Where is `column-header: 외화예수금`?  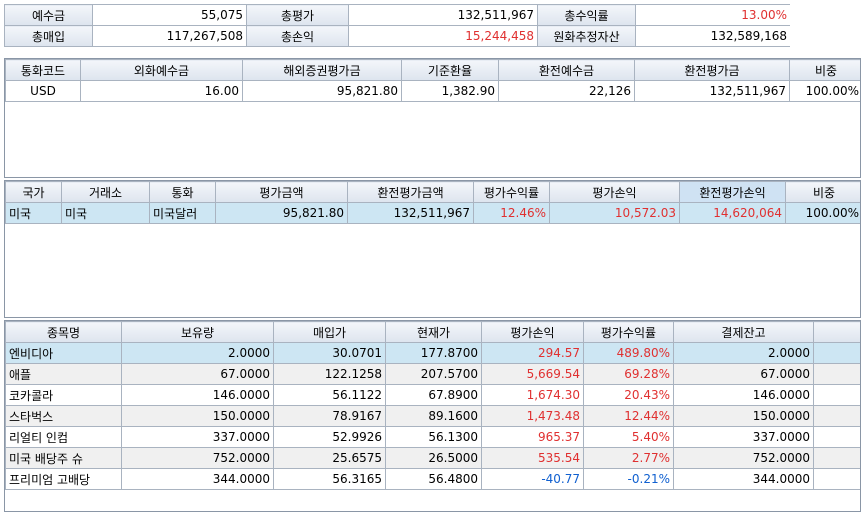
column-header: 외화예수금 is located at coordinates (161, 70).